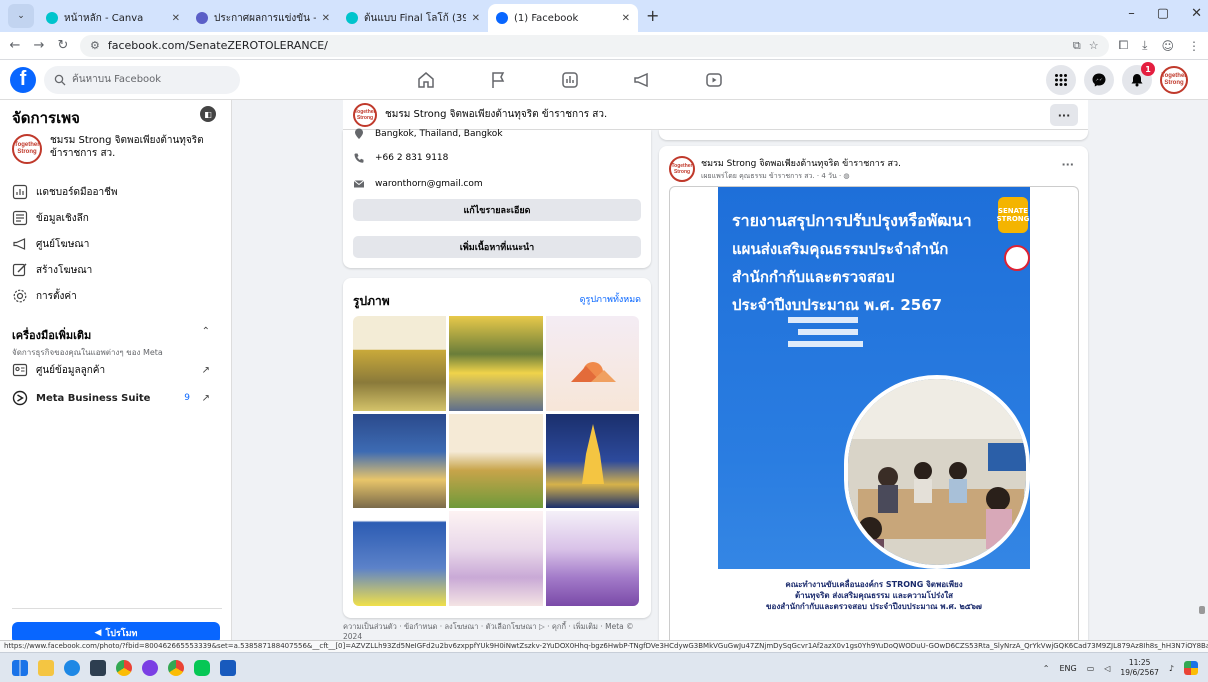 The height and width of the screenshot is (682, 1208). What do you see at coordinates (570, 80) in the screenshot?
I see `nav-dashboard` at bounding box center [570, 80].